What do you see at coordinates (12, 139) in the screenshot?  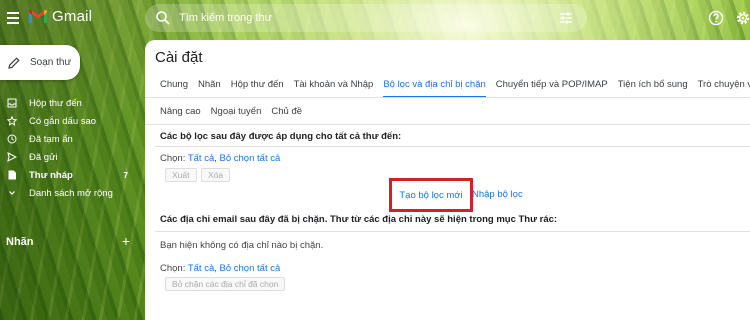 I see `clock-icon` at bounding box center [12, 139].